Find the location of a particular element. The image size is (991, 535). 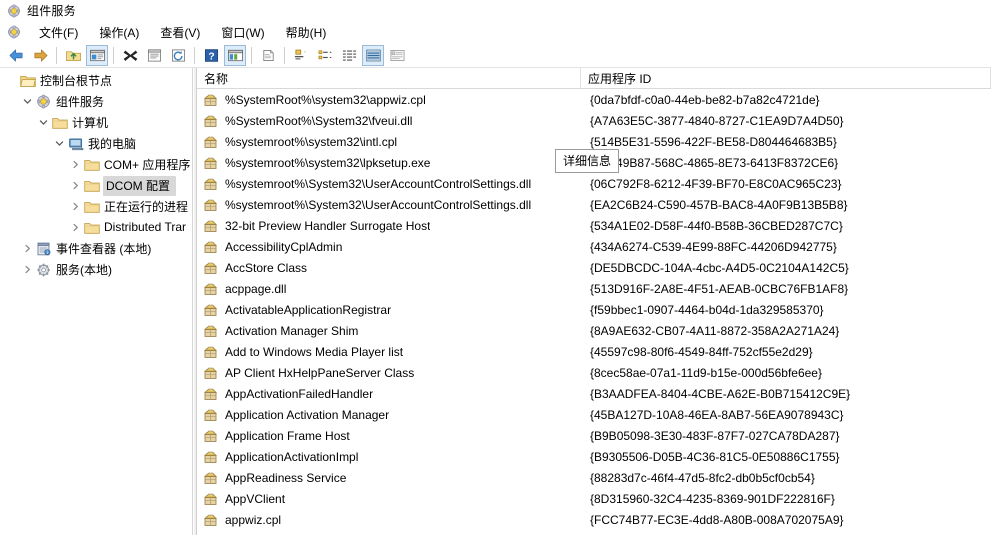

cell-name: %systemroot%\system32\lpksetup.exe is located at coordinates (389, 163).